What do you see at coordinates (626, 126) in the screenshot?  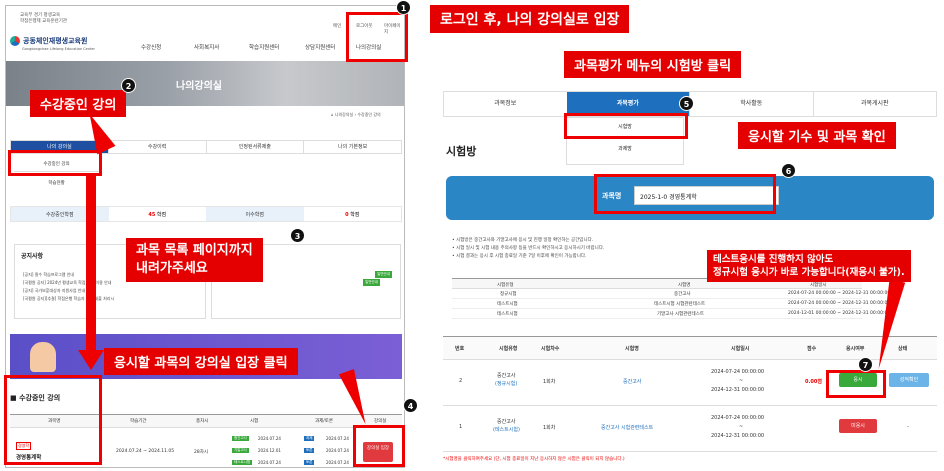 I see `highlight-exam-room` at bounding box center [626, 126].